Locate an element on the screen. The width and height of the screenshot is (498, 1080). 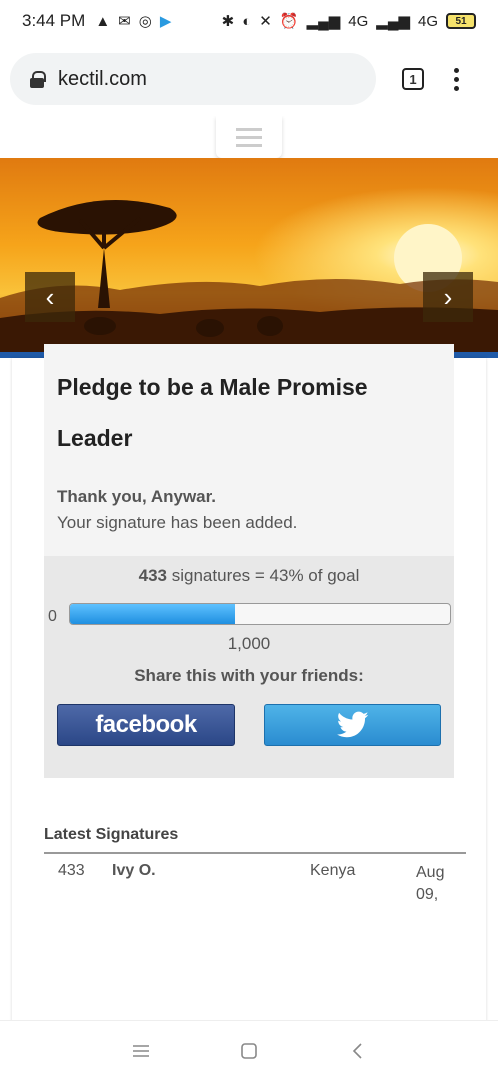
system-icons: ✱ ◐ ✕ ⏰ ▂▄▆ 4G ▂▄▆ 4G 51 is located at coordinates (349, 21).